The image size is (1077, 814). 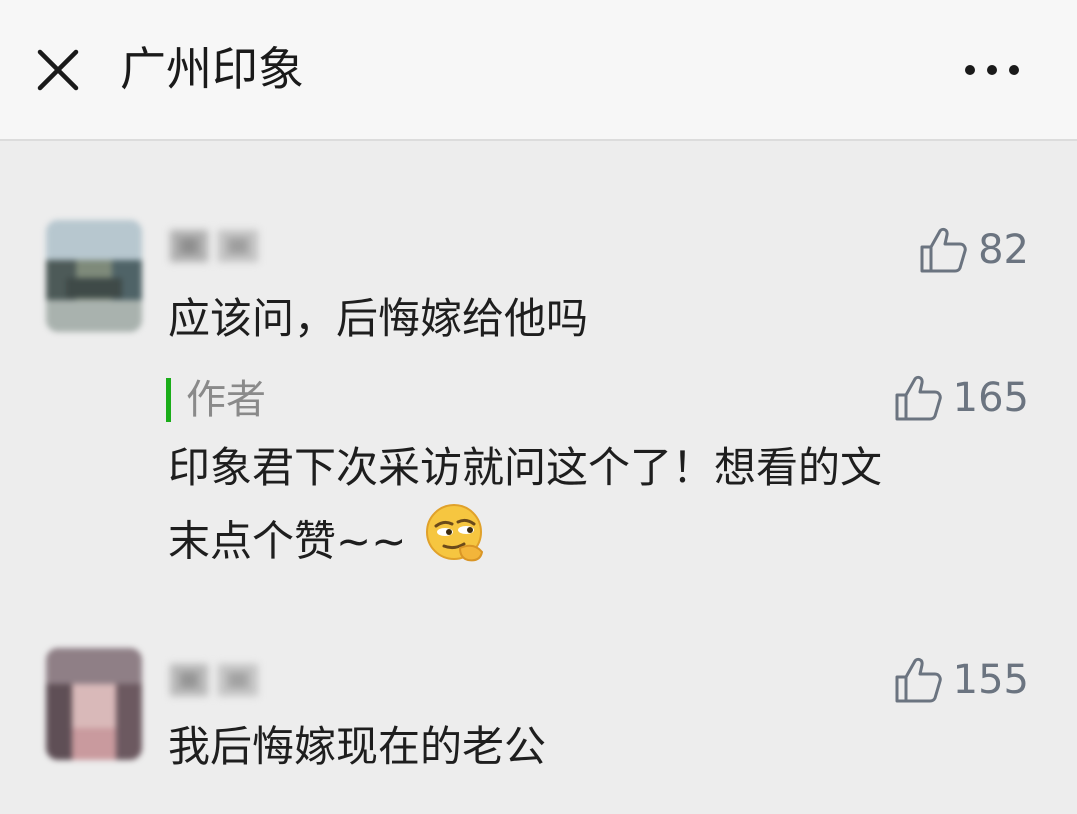 I want to click on author-label: 作者, so click(x=226, y=400).